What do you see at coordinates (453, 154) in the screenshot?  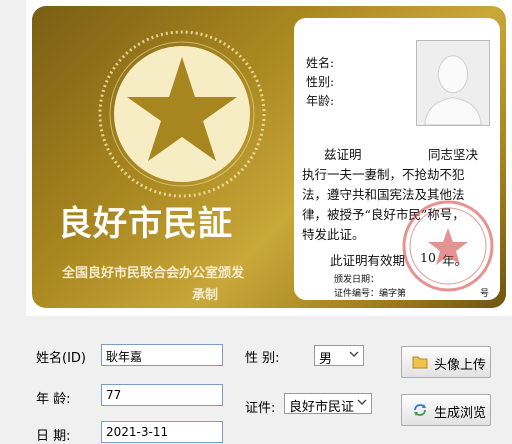 I see `cert-line-1b: 同志坚决` at bounding box center [453, 154].